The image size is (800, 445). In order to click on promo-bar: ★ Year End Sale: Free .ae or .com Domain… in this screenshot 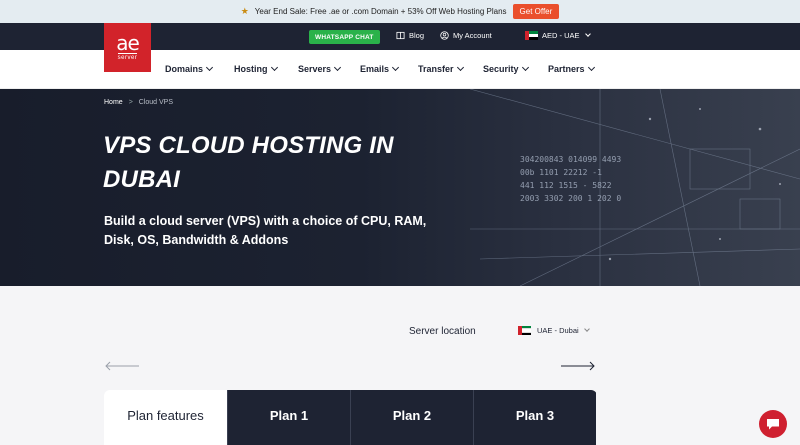, I will do `click(400, 11)`.